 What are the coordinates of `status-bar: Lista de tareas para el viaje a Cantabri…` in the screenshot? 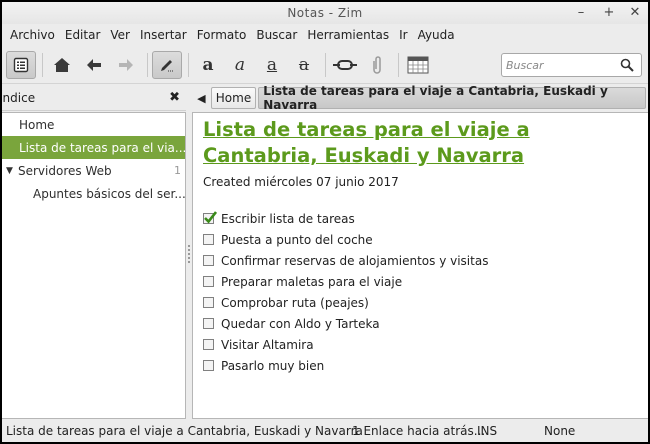 It's located at (325, 431).